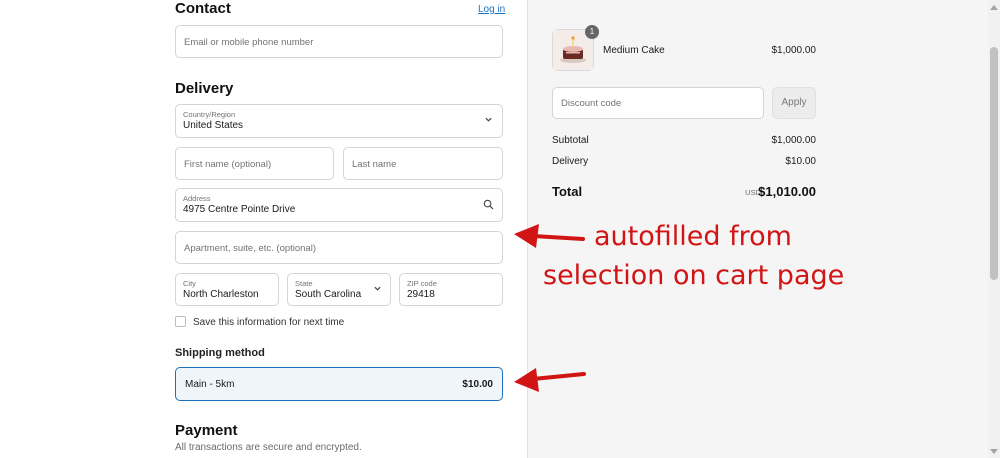 The height and width of the screenshot is (458, 1000). I want to click on country-select: Country/Region United States, so click(339, 121).